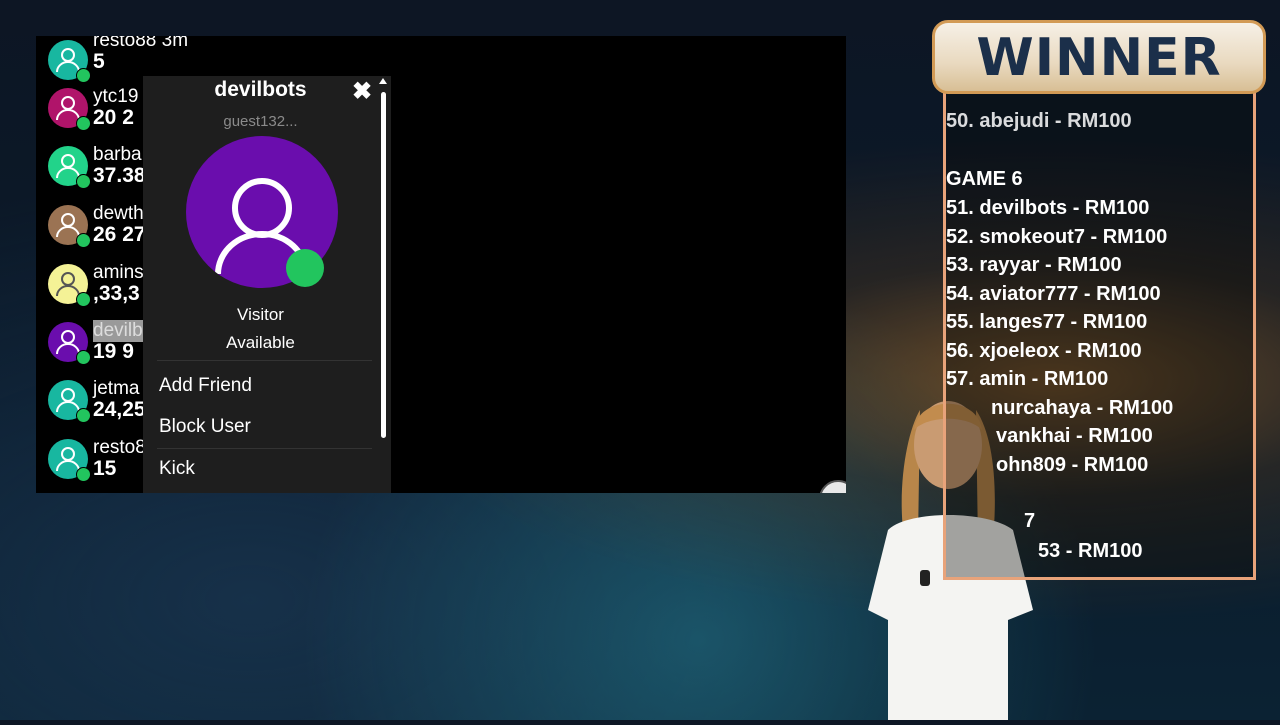 The image size is (1280, 725). Describe the element at coordinates (118, 213) in the screenshot. I see `username: dewth` at that location.